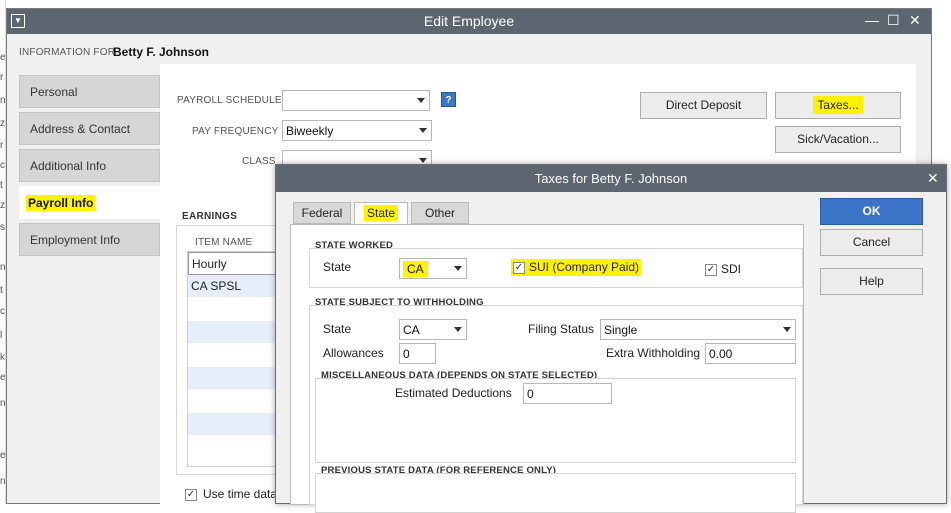  I want to click on direct-deposit-button: Direct Deposit, so click(703, 105).